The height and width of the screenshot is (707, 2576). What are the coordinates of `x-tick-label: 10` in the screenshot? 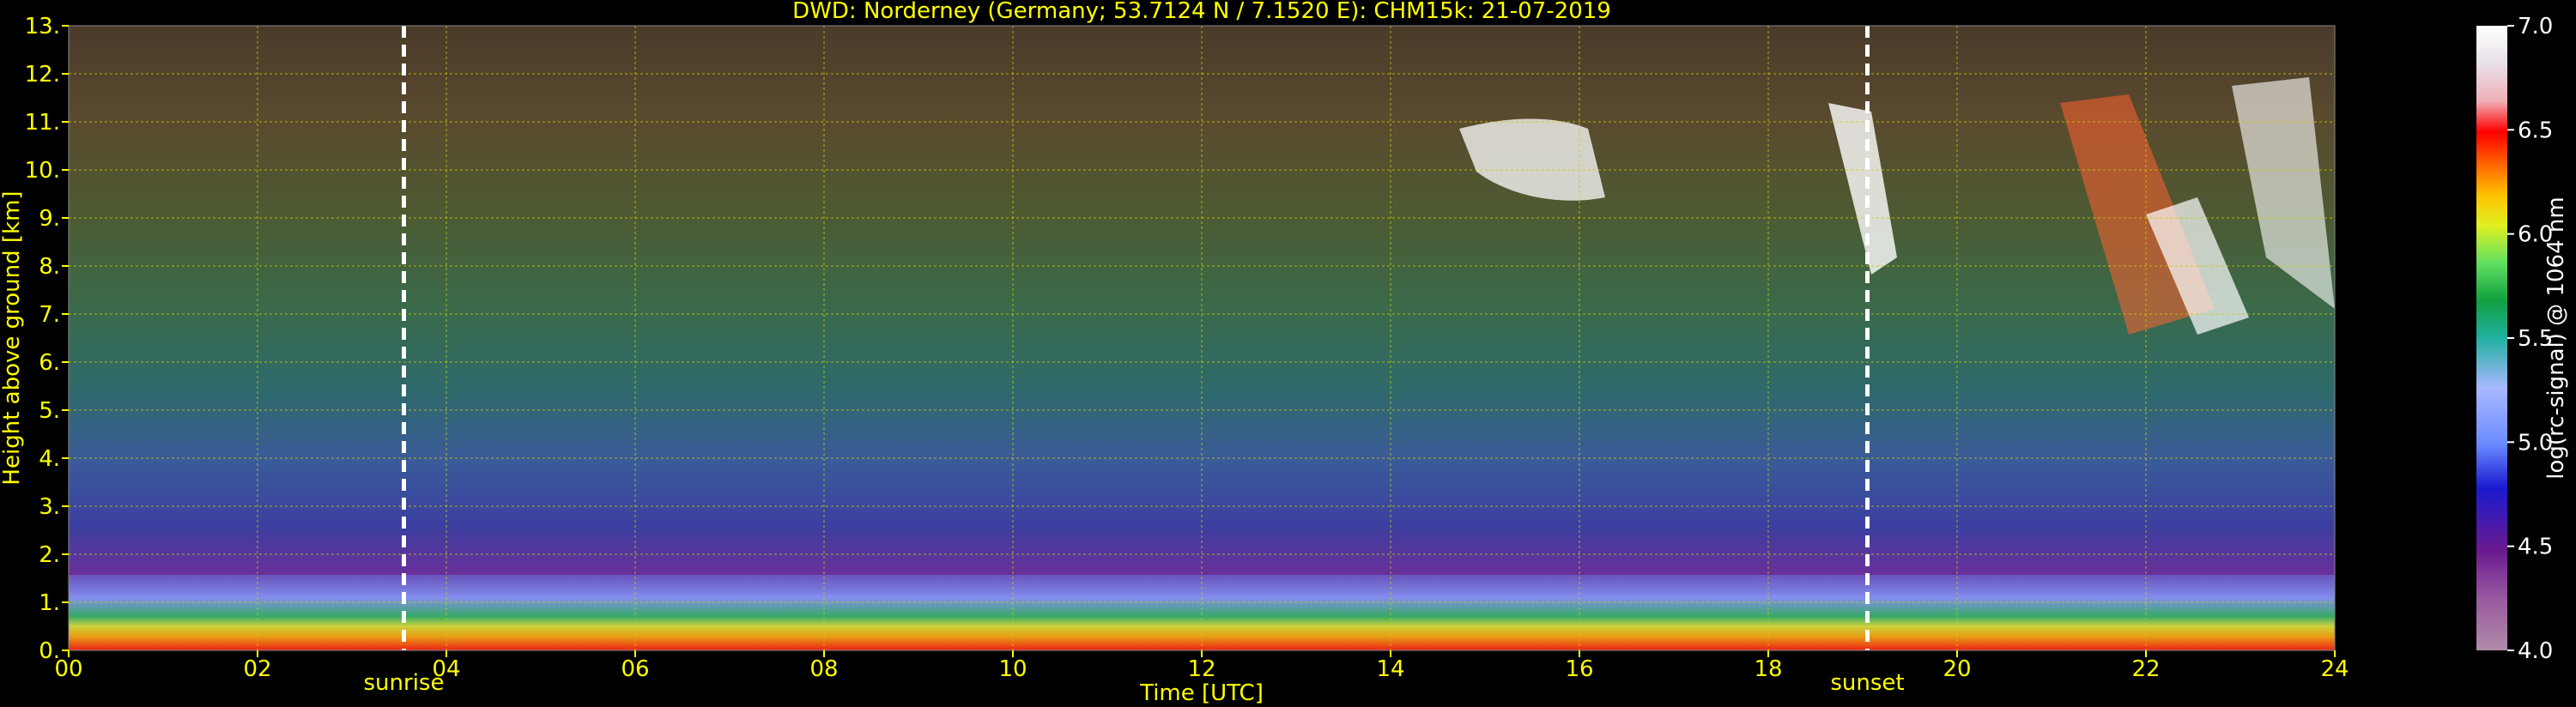 It's located at (1012, 669).